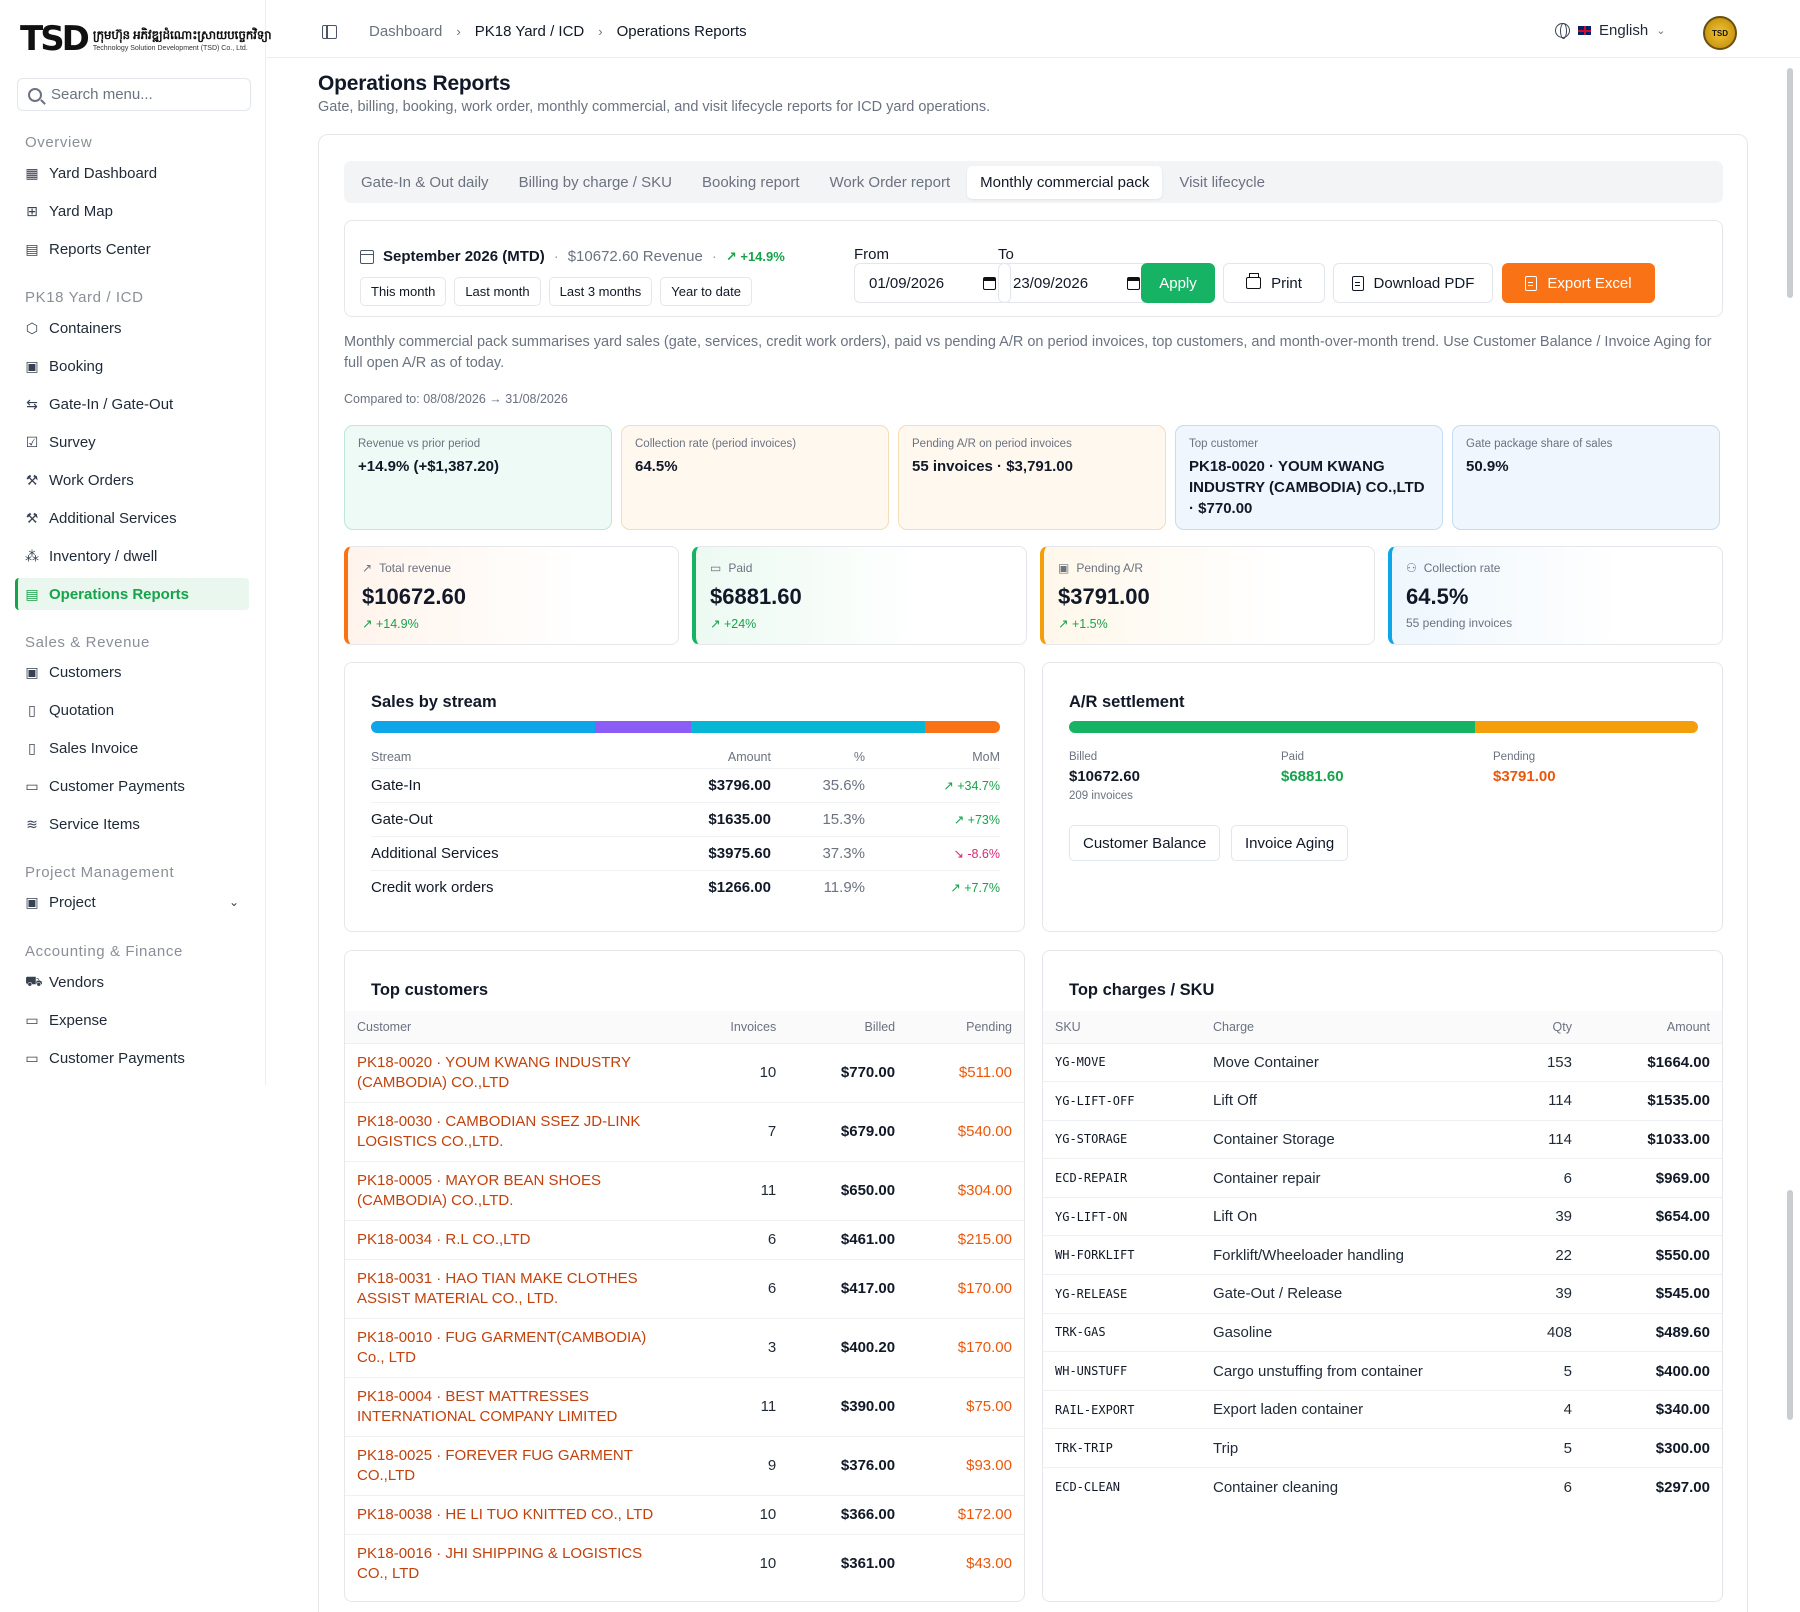 The width and height of the screenshot is (1800, 1612). I want to click on customer-balance-button: Customer Balance, so click(1145, 843).